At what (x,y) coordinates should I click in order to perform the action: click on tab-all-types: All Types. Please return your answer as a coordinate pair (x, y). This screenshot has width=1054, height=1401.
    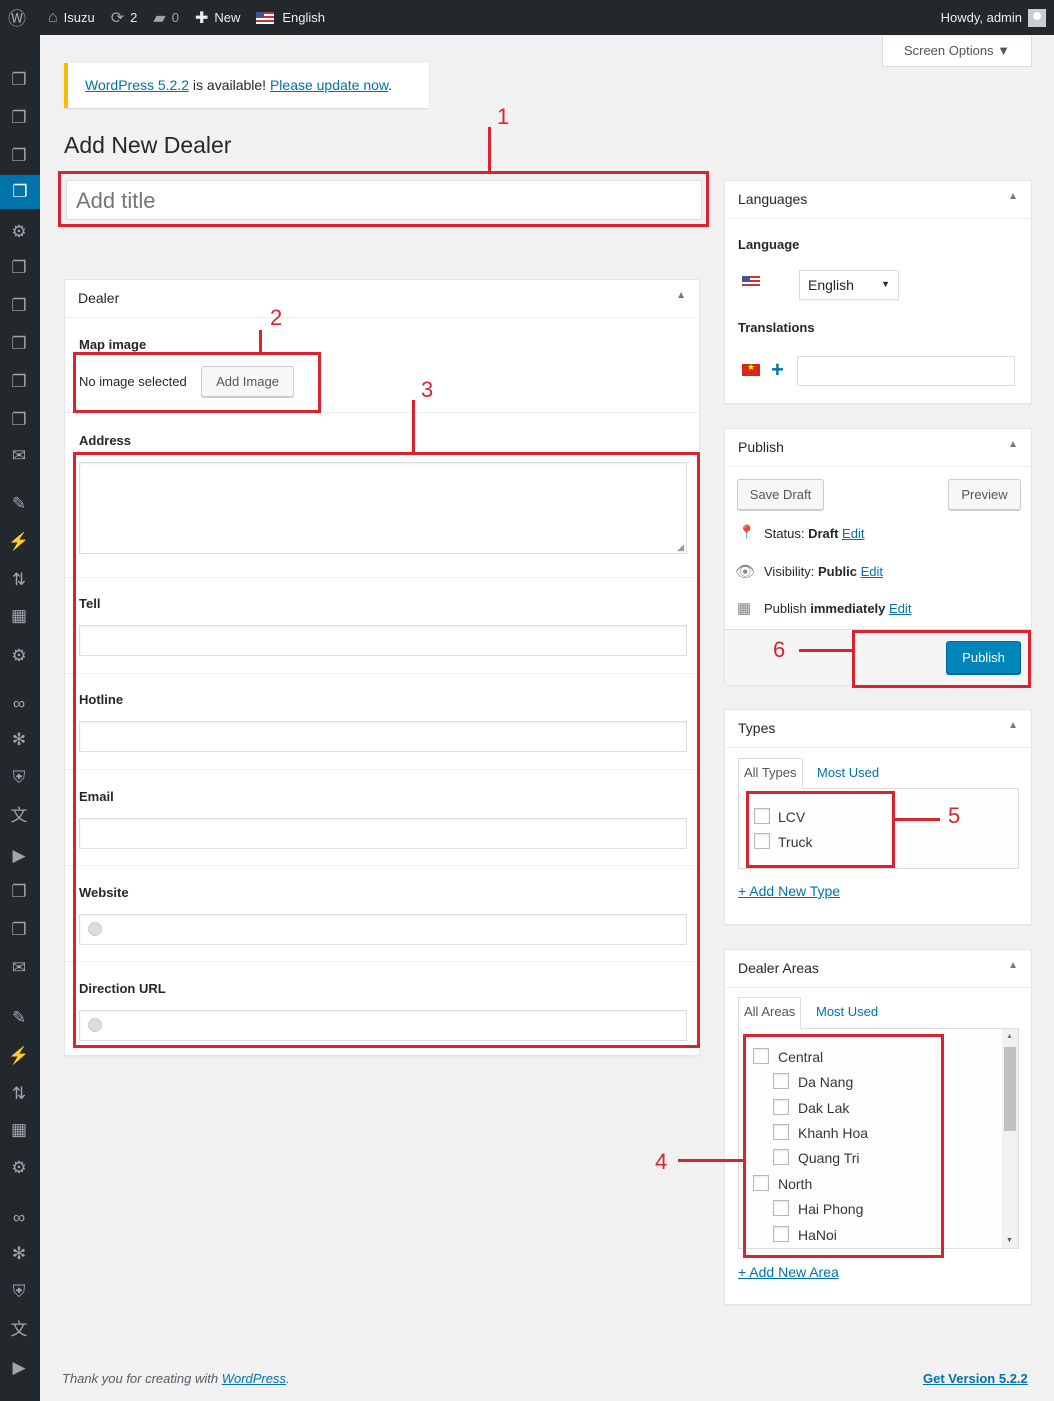
    Looking at the image, I should click on (770, 773).